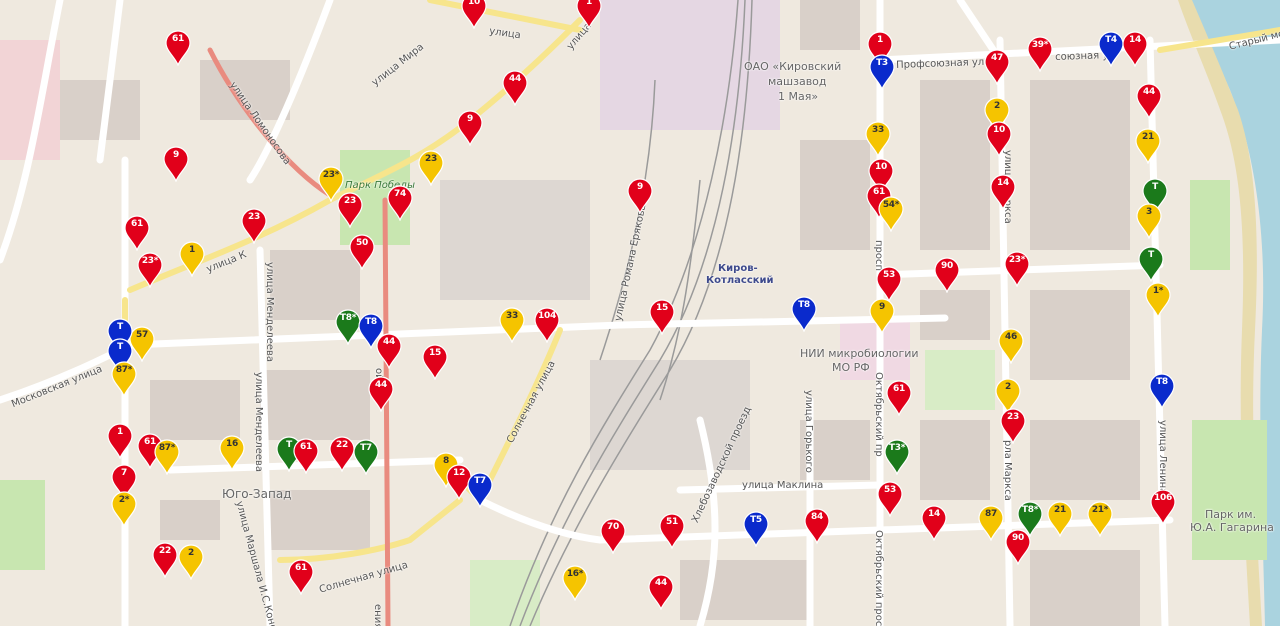 This screenshot has height=626, width=1280. I want to click on marker-route-label: 1*, so click(1158, 291).